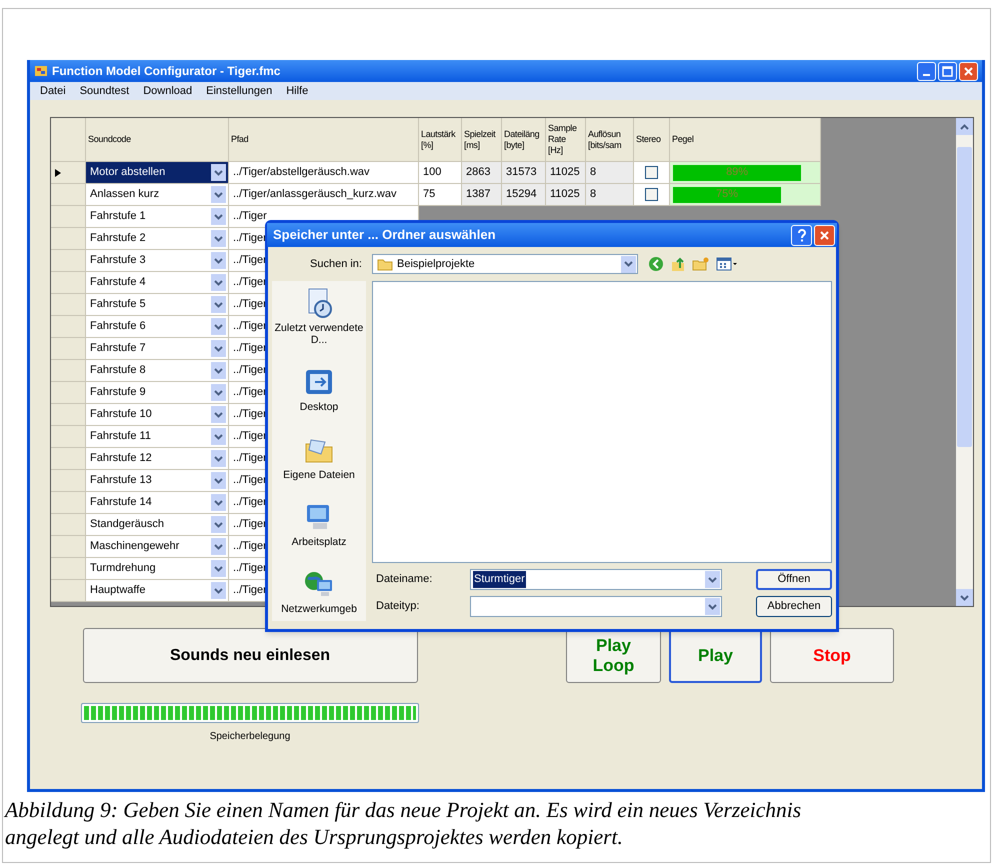 The height and width of the screenshot is (865, 993). I want to click on soundcode-dropdown: Fahrstufe 8, so click(157, 371).